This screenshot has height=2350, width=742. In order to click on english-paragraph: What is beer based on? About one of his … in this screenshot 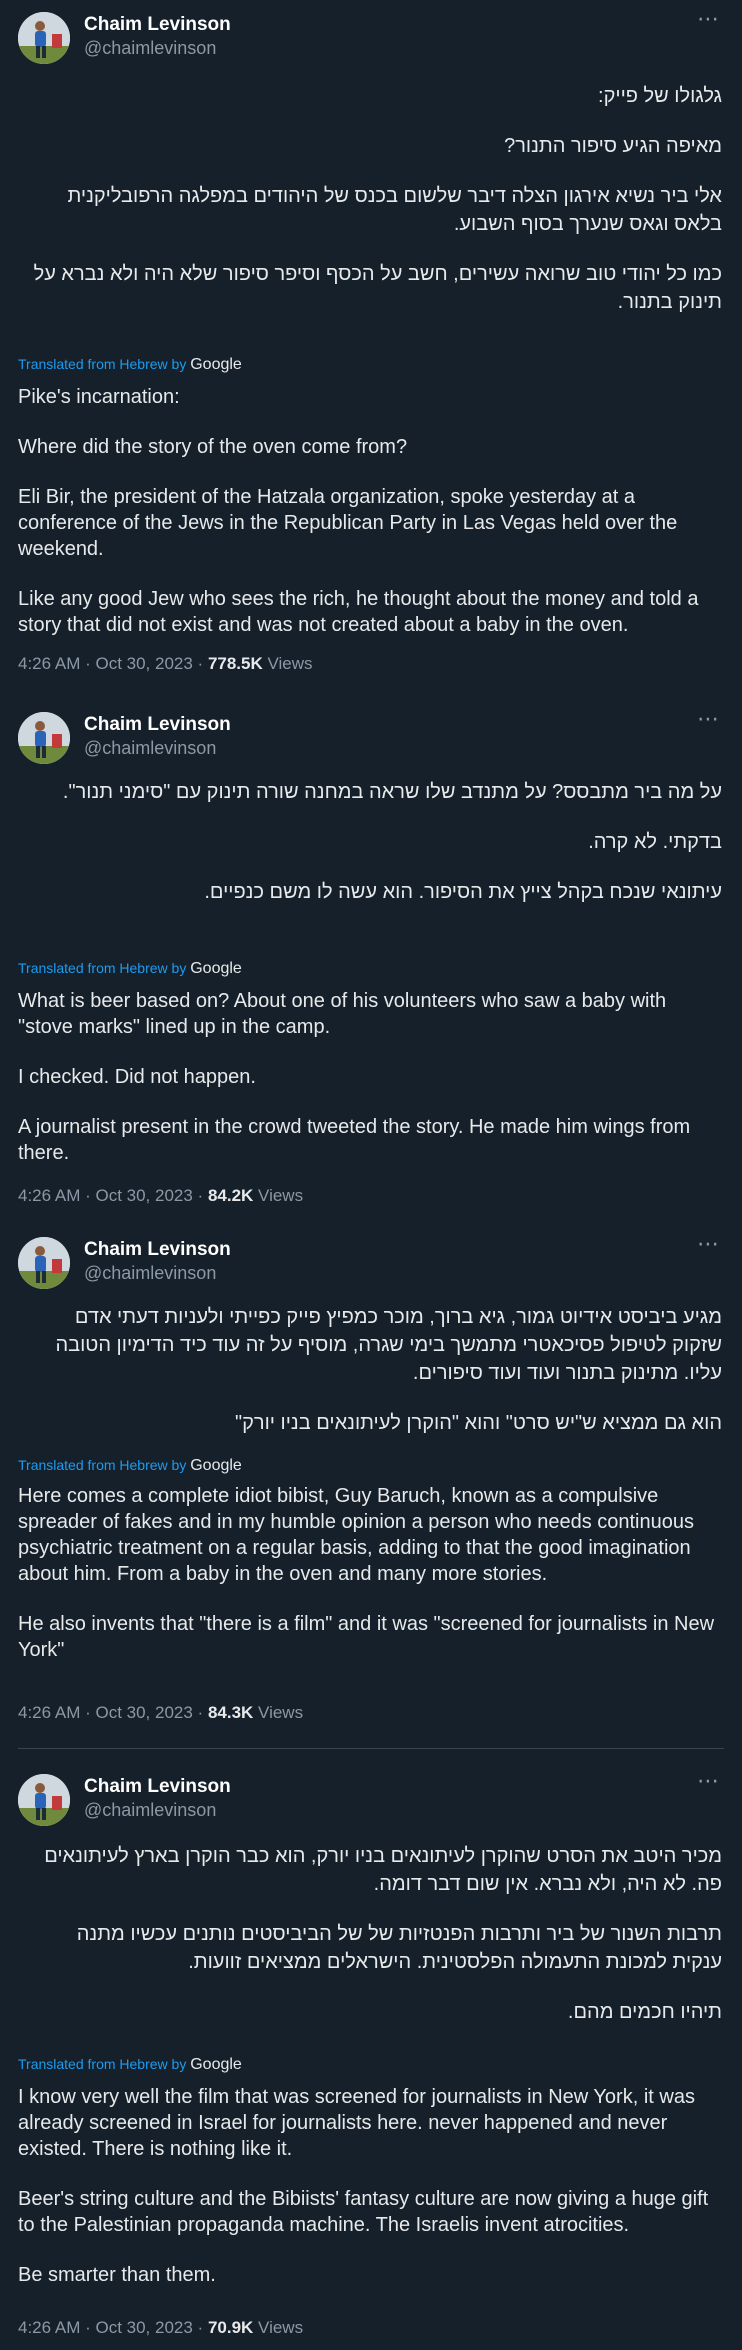, I will do `click(342, 1014)`.